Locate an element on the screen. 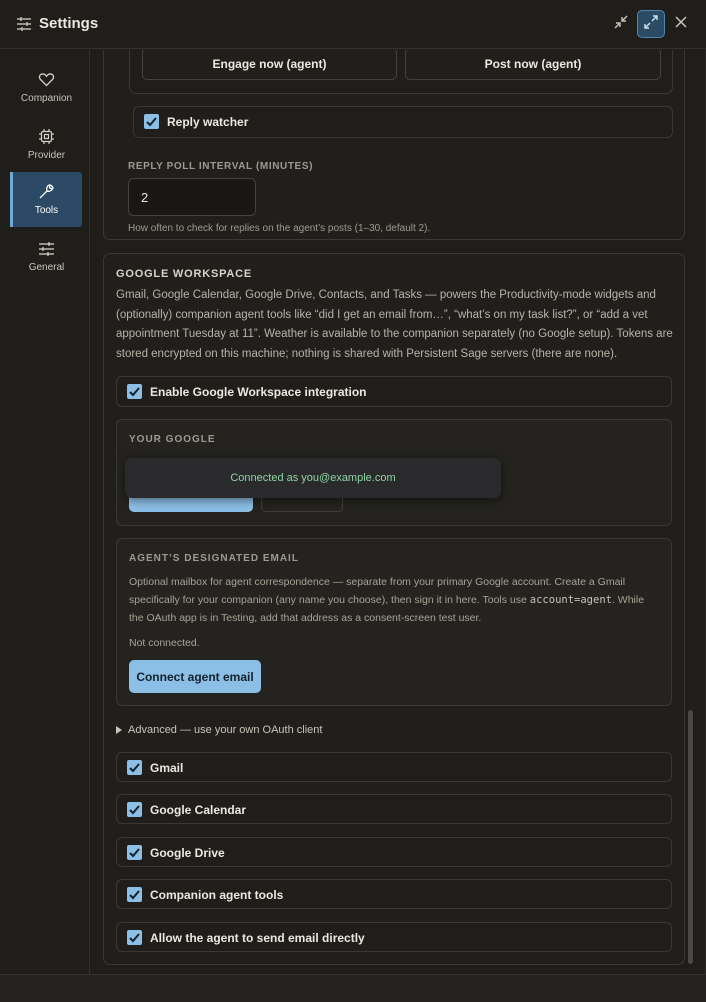  gmail-row: Gmail is located at coordinates (394, 767).